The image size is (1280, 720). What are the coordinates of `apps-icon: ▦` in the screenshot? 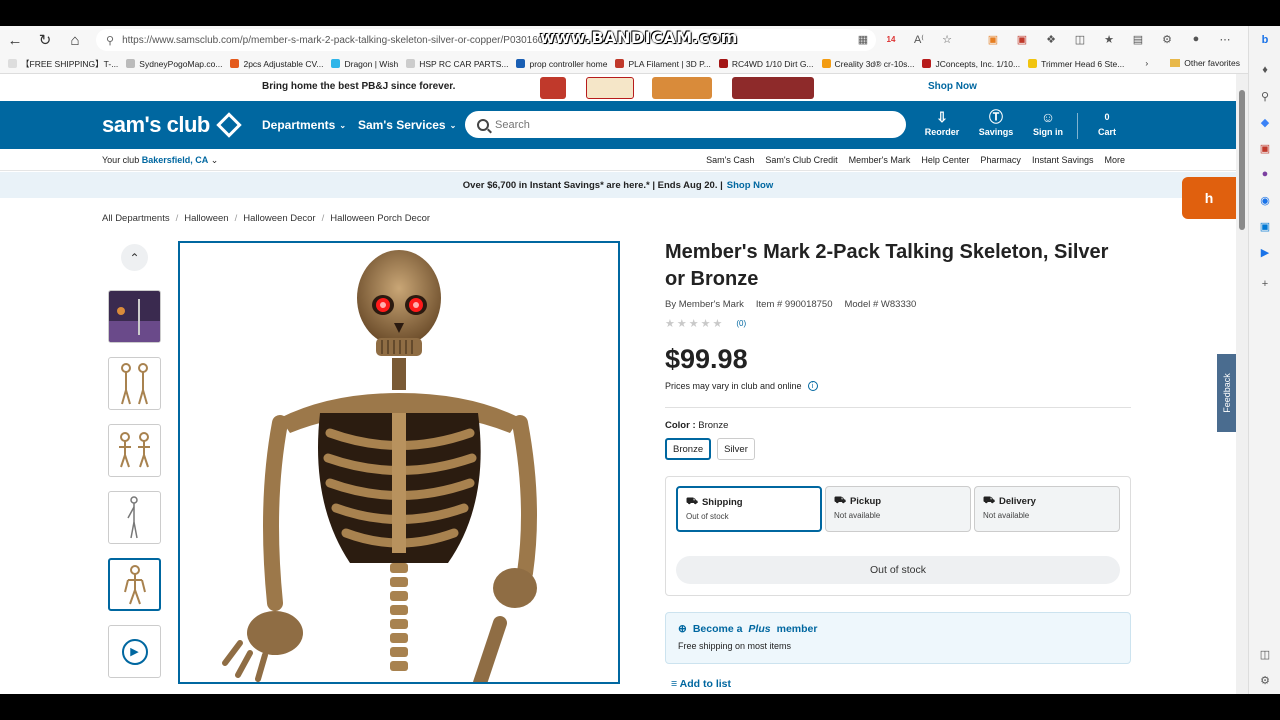 It's located at (863, 39).